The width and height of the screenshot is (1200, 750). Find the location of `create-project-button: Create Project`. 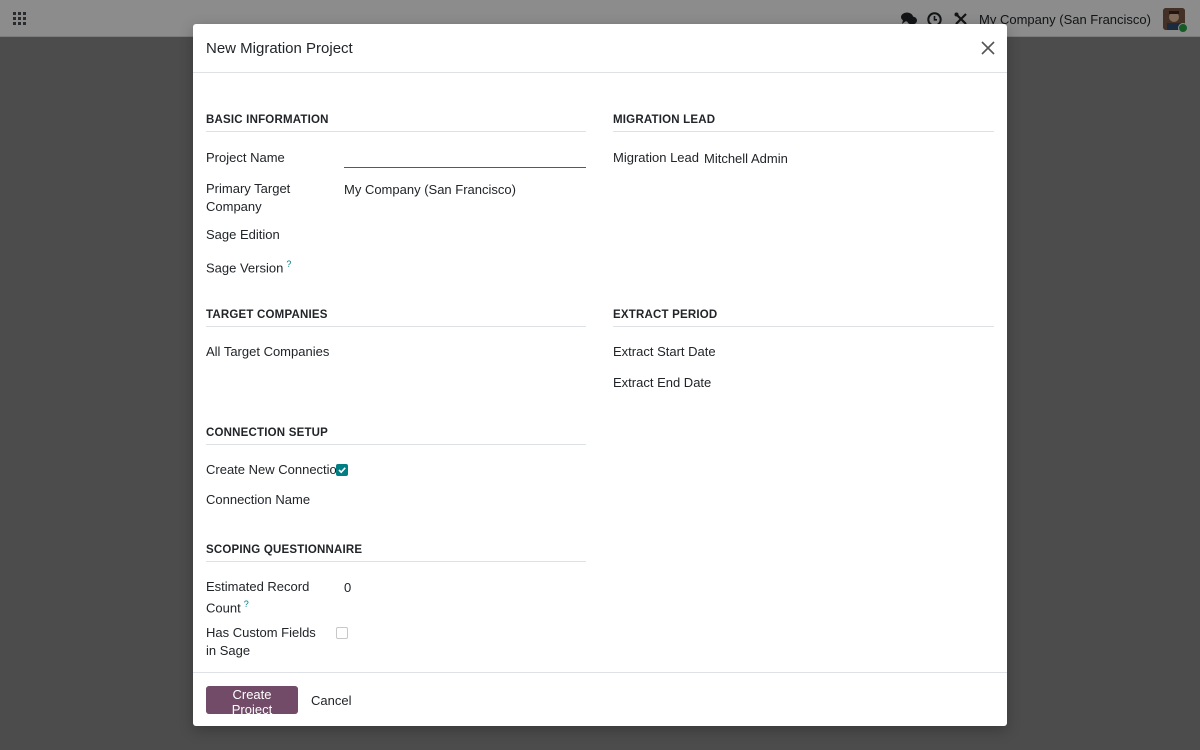

create-project-button: Create Project is located at coordinates (252, 701).